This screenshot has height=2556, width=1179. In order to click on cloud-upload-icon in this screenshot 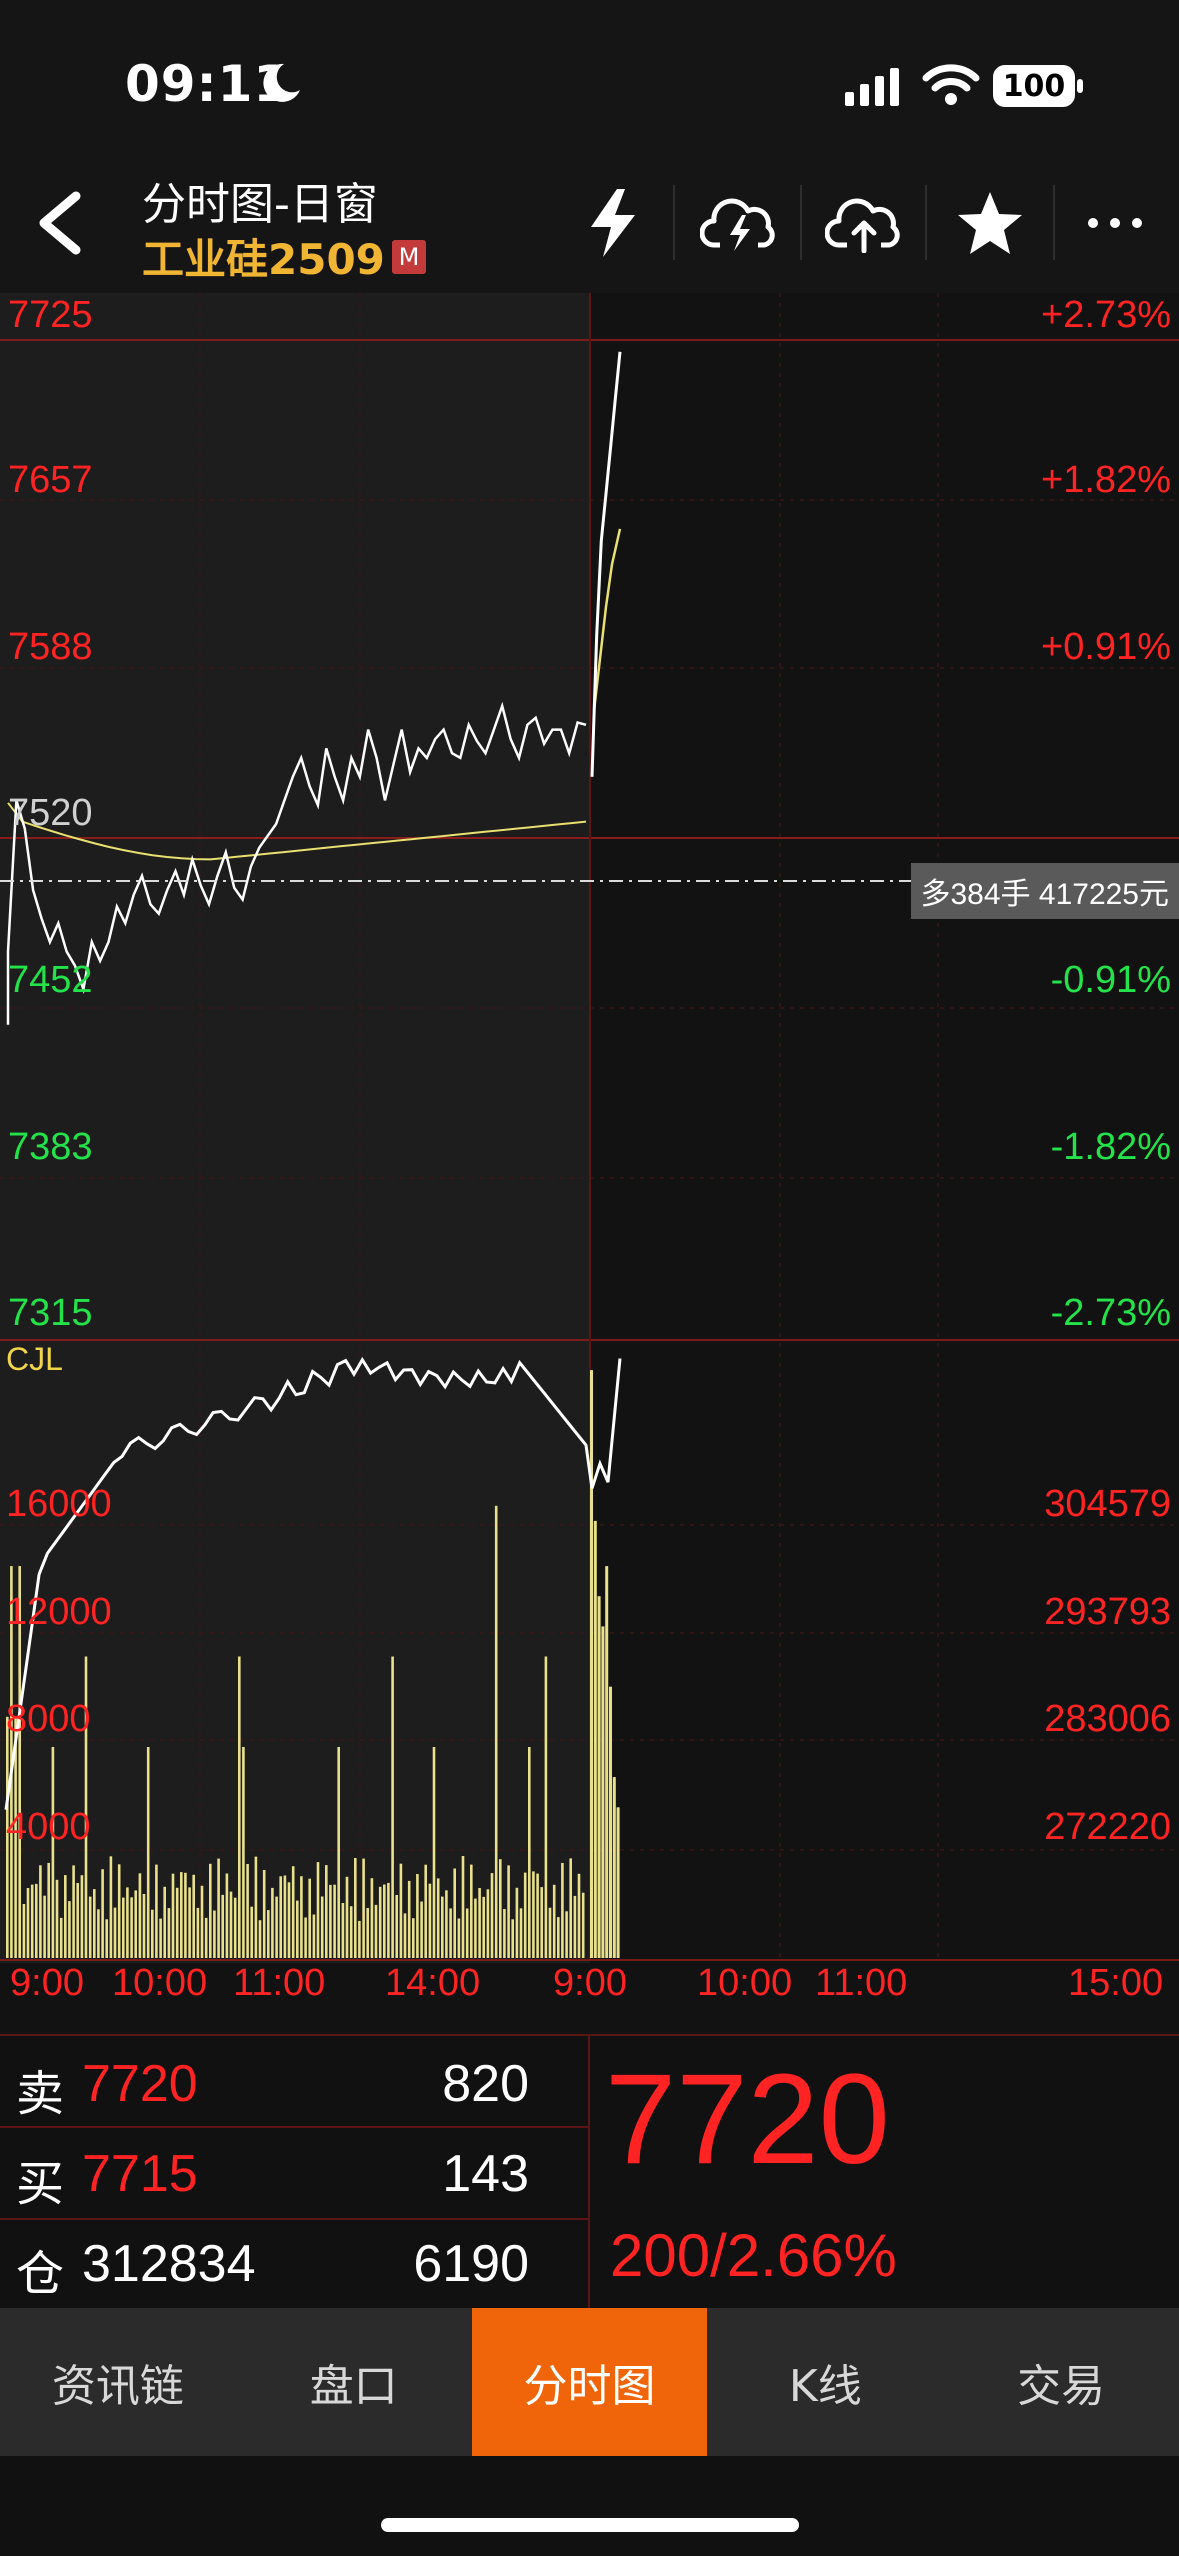, I will do `click(865, 222)`.